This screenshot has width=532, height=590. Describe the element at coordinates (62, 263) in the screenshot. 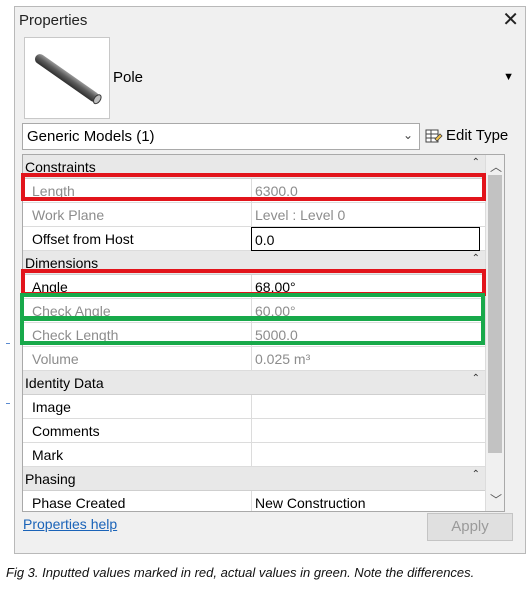

I see `group-label: Dimensions` at that location.